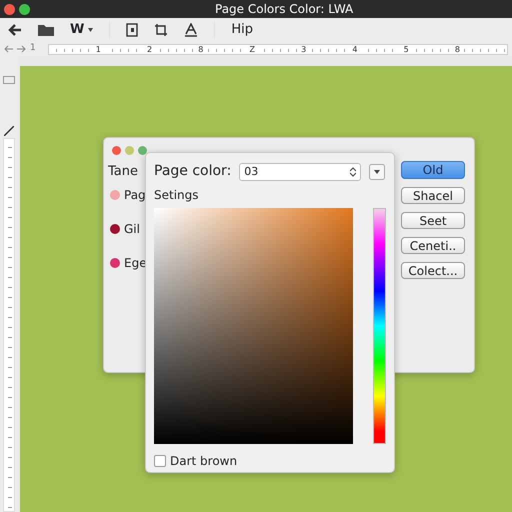  I want to click on toolbar-label: Hip, so click(242, 30).